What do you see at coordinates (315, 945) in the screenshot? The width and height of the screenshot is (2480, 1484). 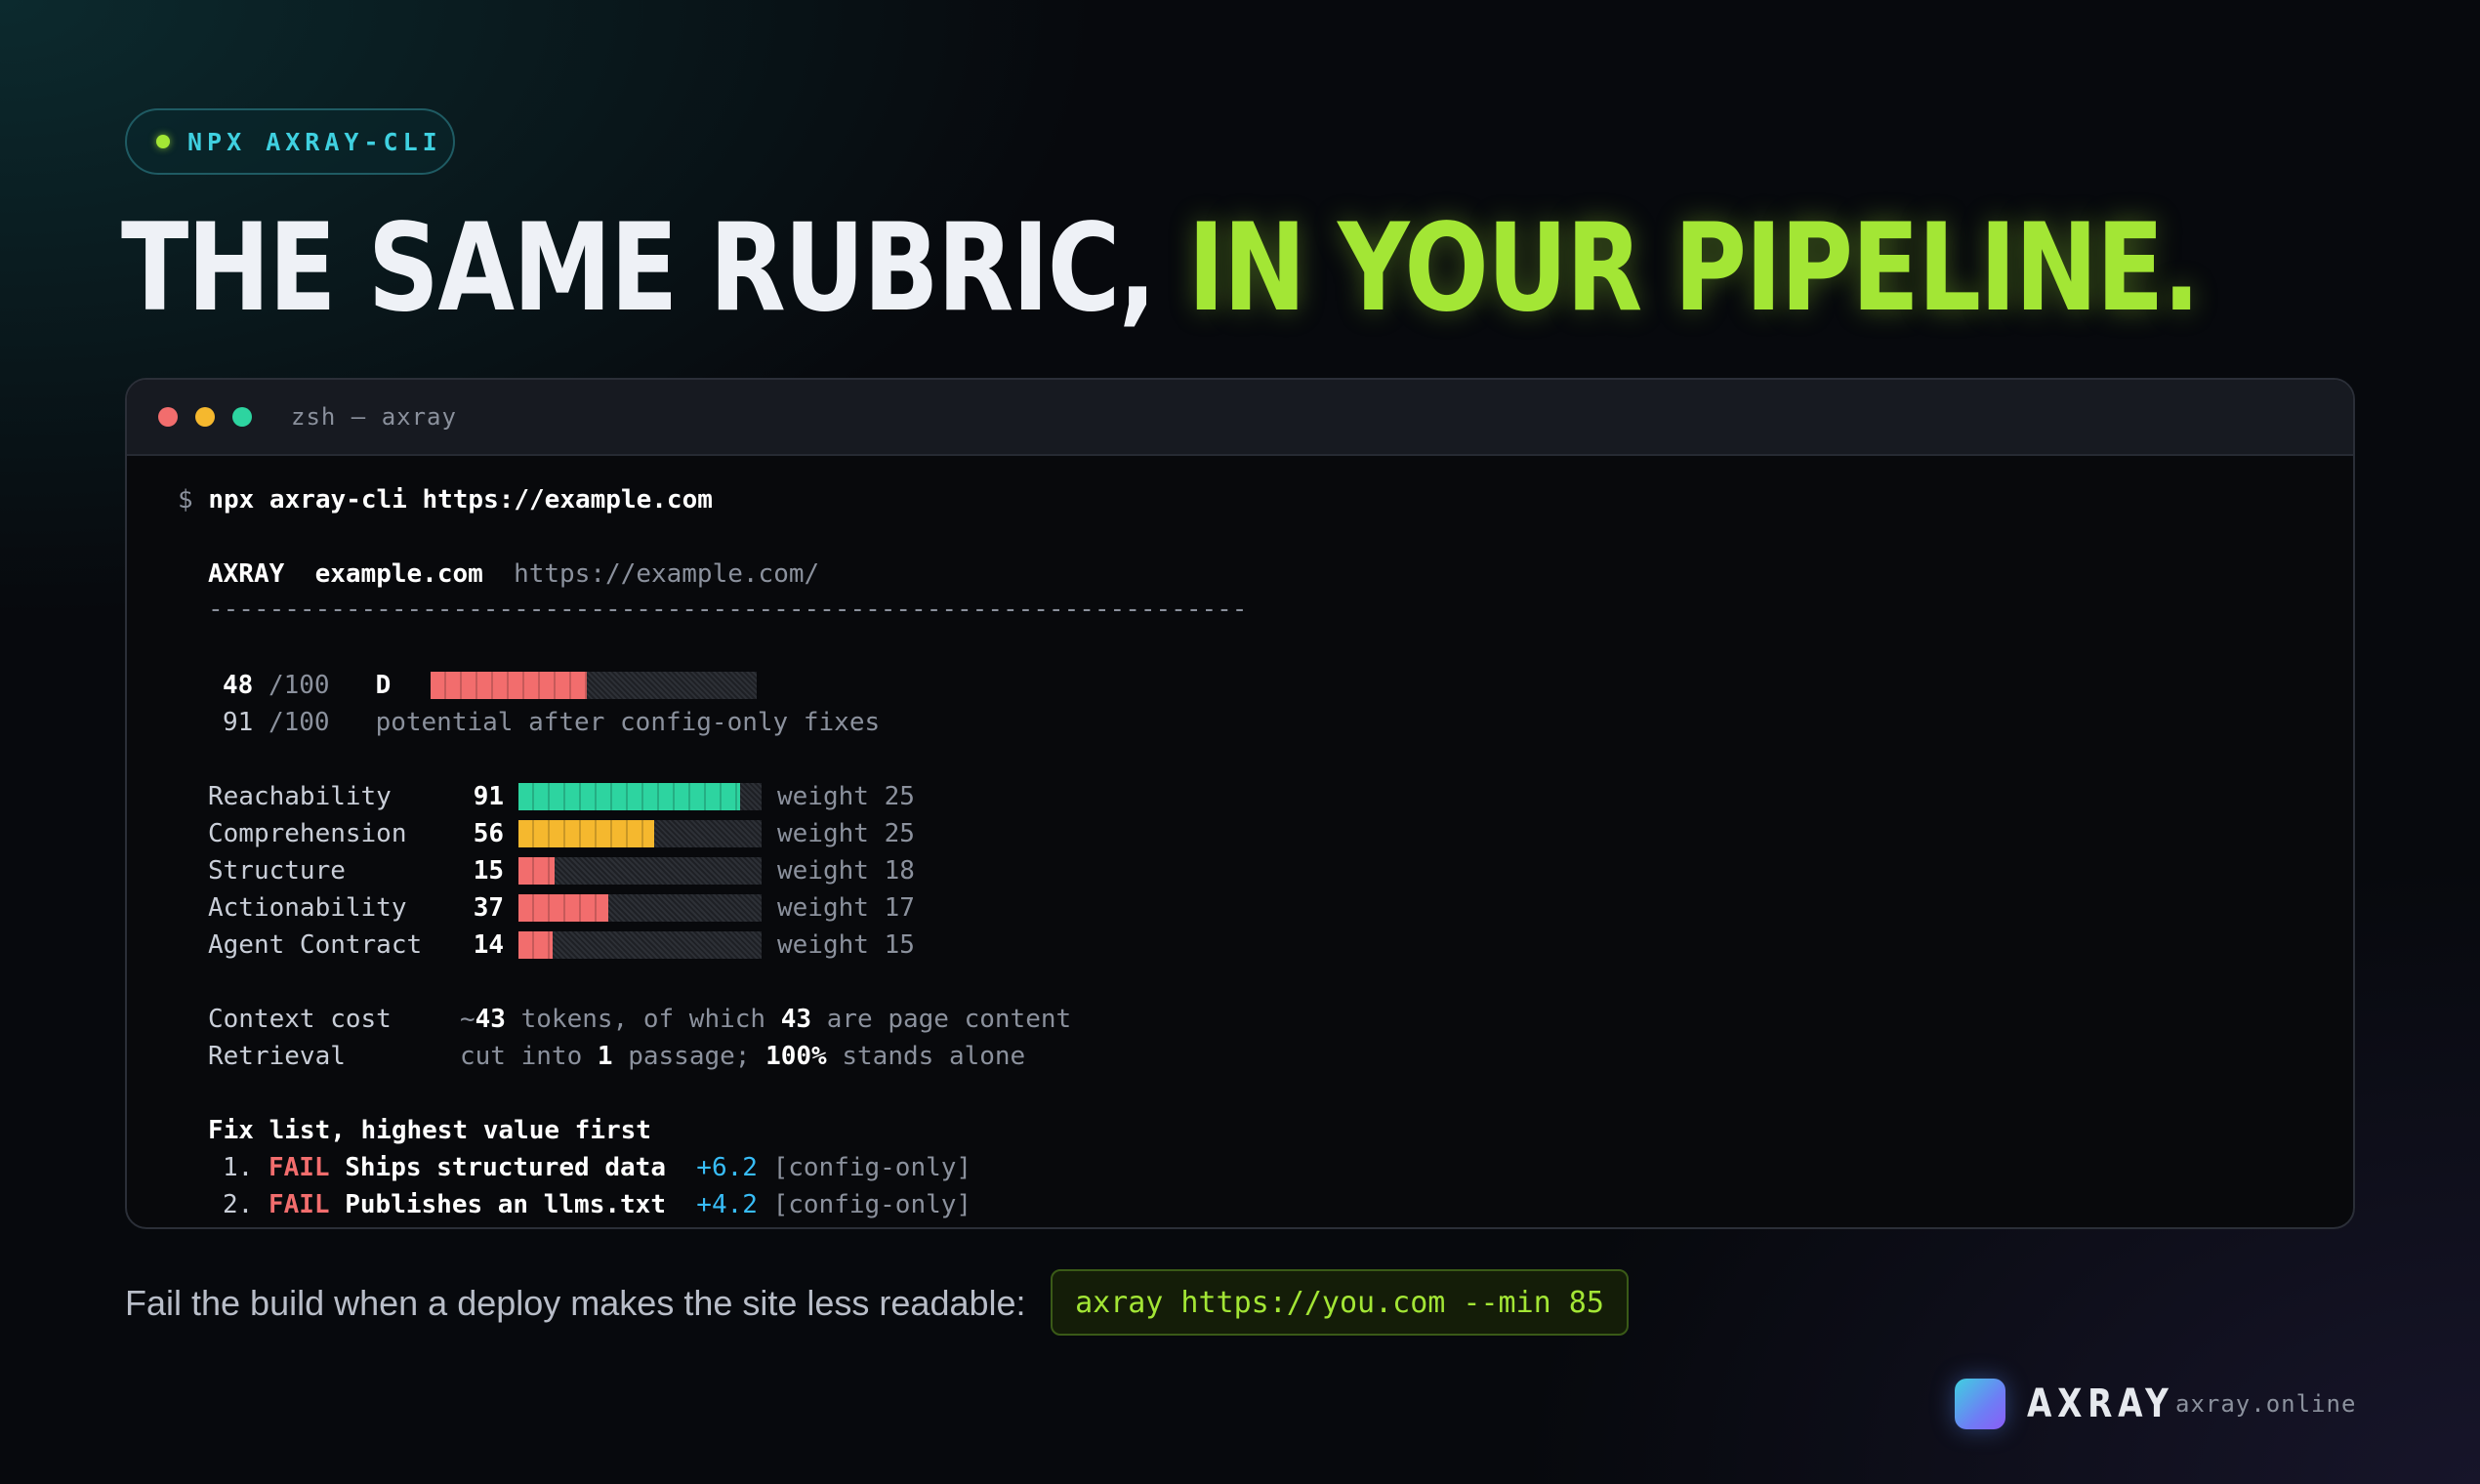 I see `category-name: Agent Contract` at bounding box center [315, 945].